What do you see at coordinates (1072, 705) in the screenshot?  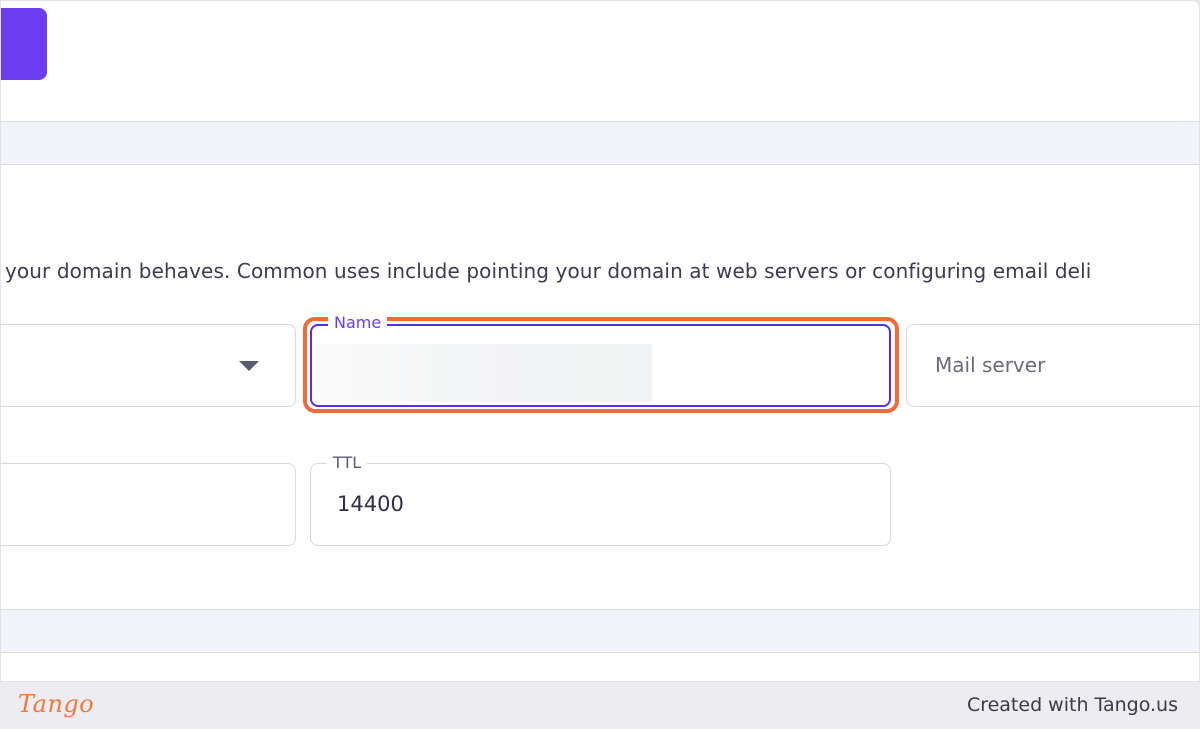 I see `footer-credit: Created with Tango.us` at bounding box center [1072, 705].